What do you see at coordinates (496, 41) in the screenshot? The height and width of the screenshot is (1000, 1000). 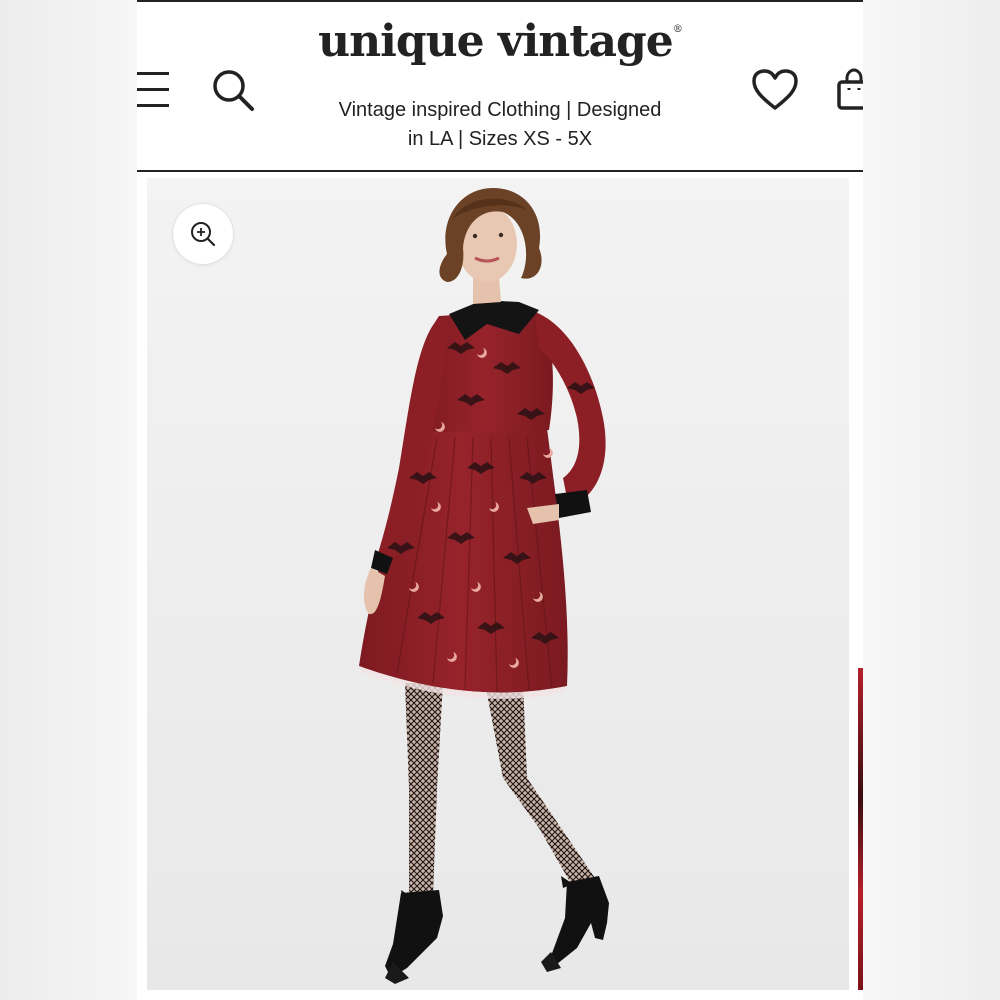 I see `logo-text: unique vintage` at bounding box center [496, 41].